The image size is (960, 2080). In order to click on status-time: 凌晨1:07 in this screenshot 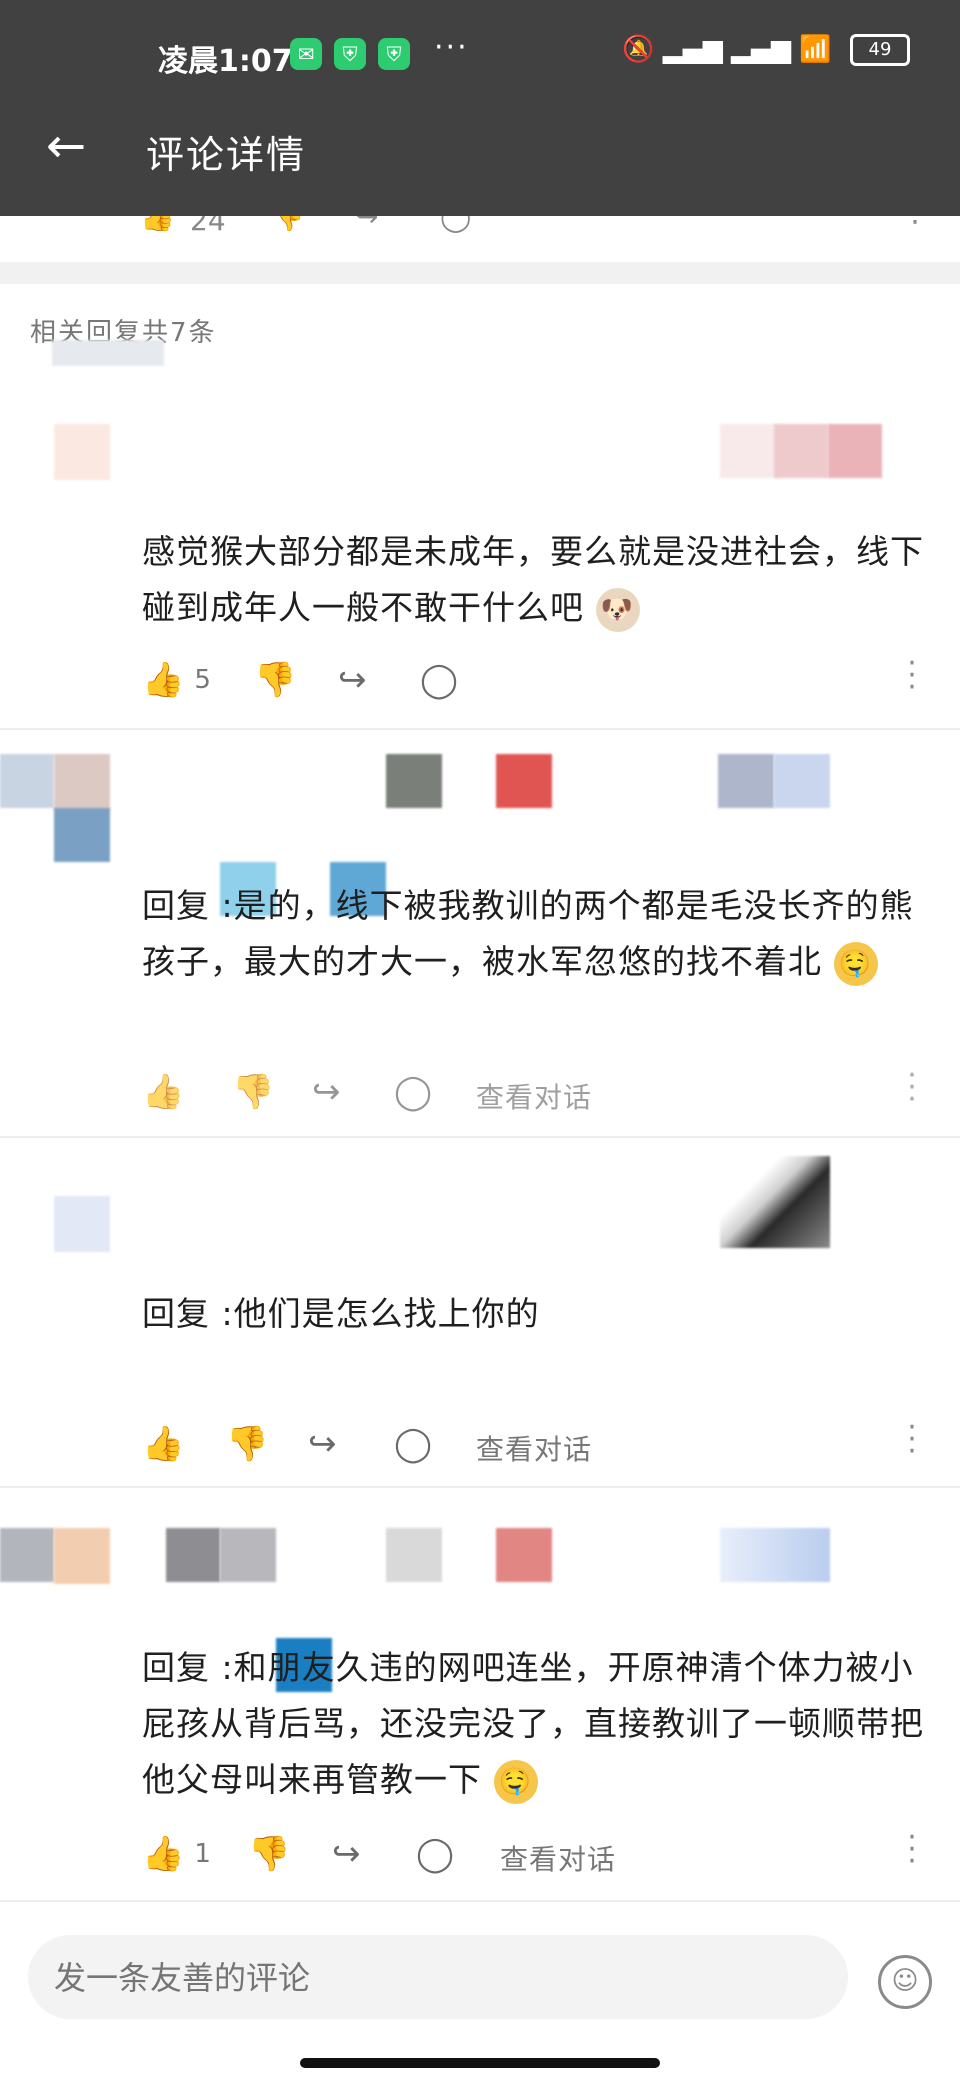, I will do `click(225, 61)`.